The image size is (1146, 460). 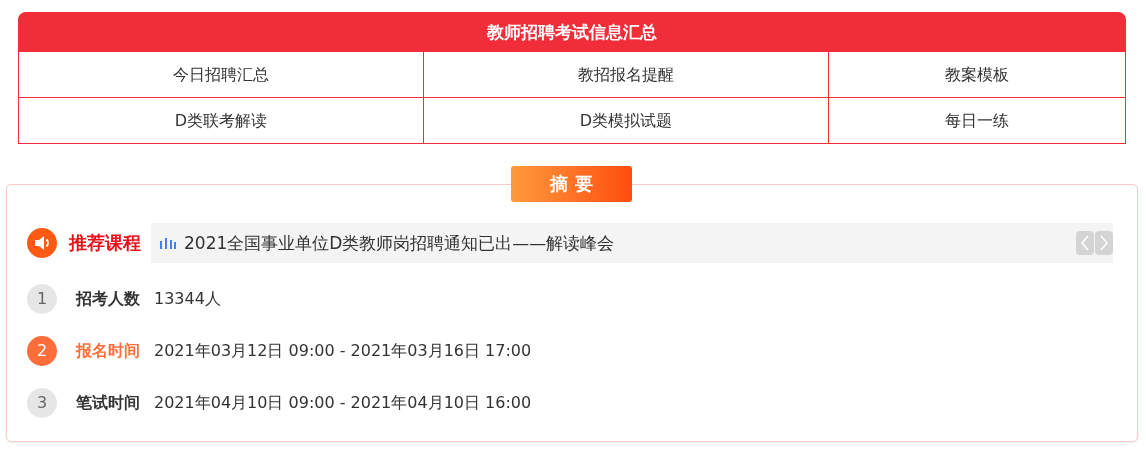 I want to click on link-cell: 教案模板, so click(x=977, y=75).